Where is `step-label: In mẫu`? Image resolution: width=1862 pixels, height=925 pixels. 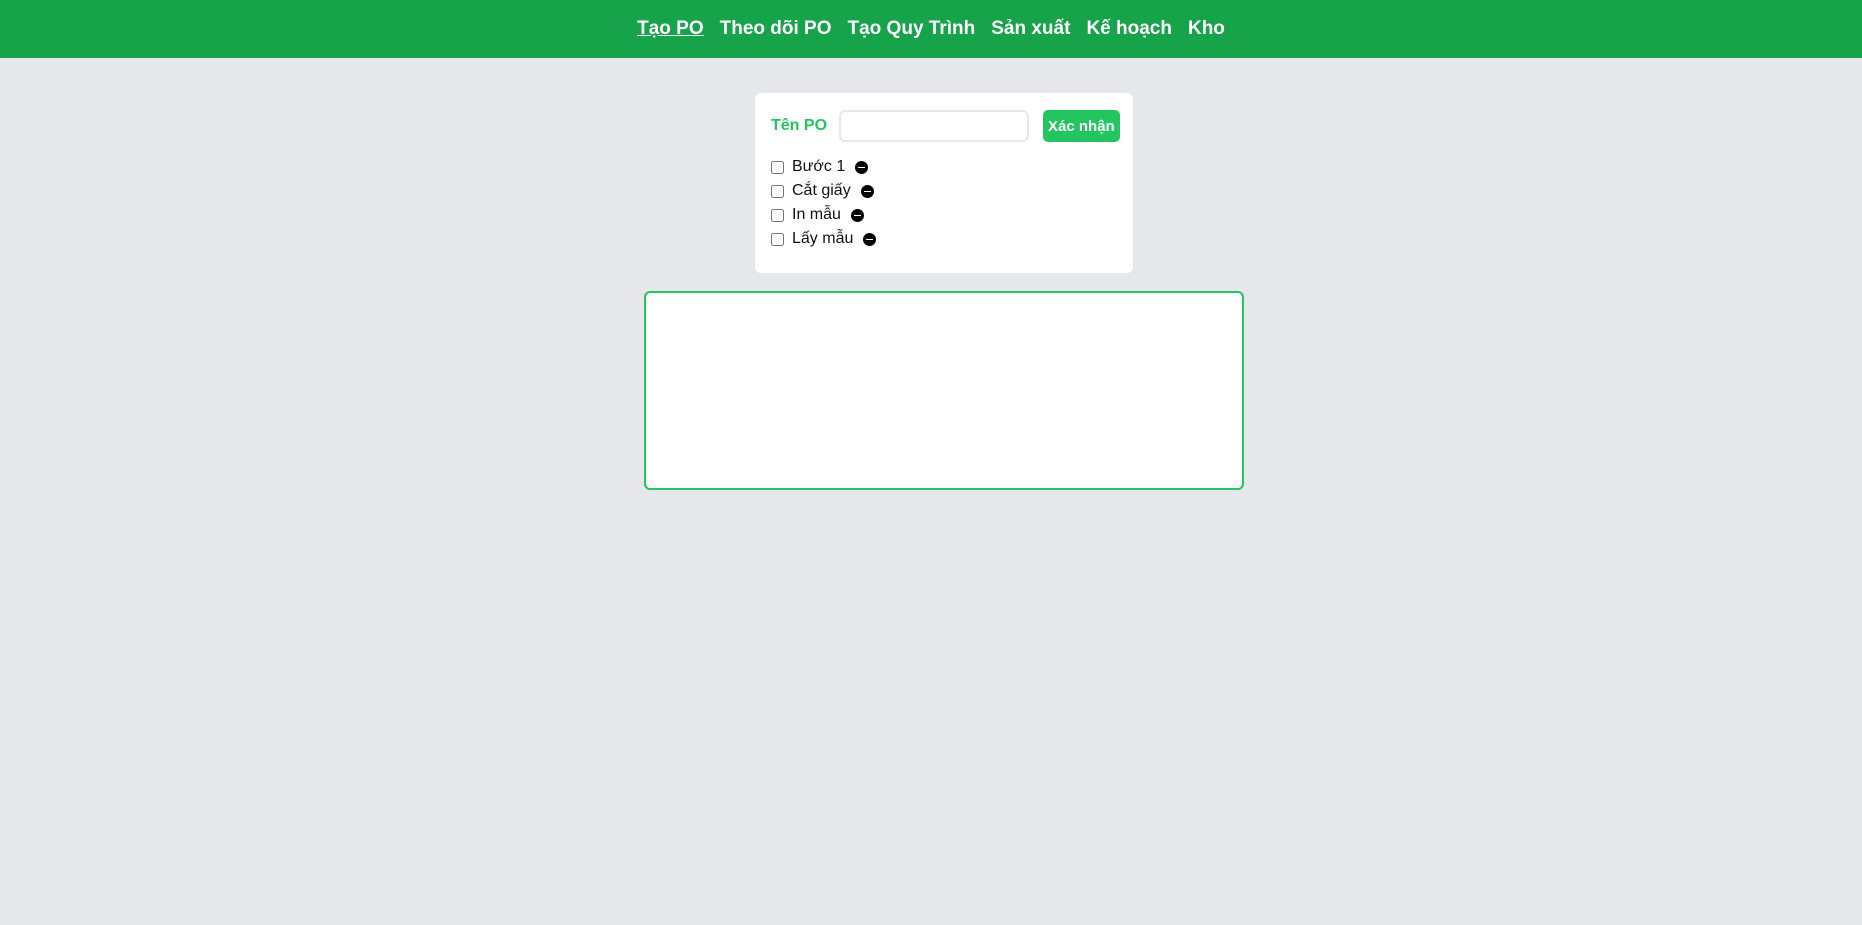
step-label: In mẫu is located at coordinates (816, 214).